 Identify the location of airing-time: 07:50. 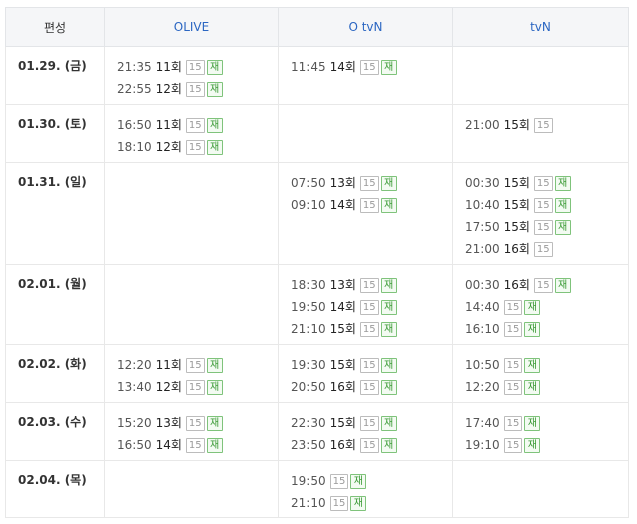
(308, 183).